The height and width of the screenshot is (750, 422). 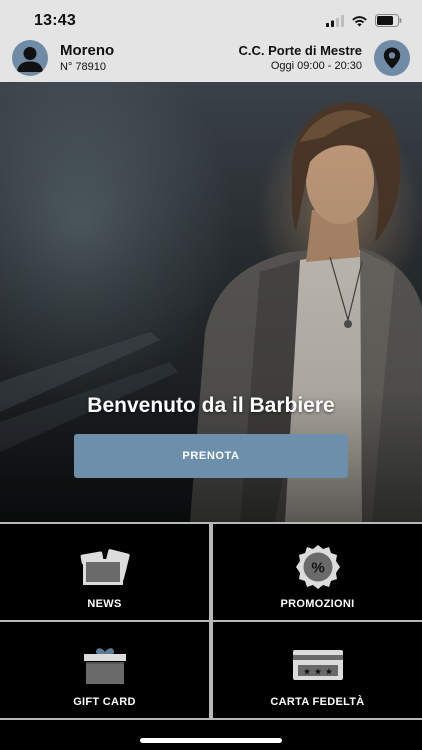 What do you see at coordinates (87, 50) in the screenshot?
I see `user-name: Moreno` at bounding box center [87, 50].